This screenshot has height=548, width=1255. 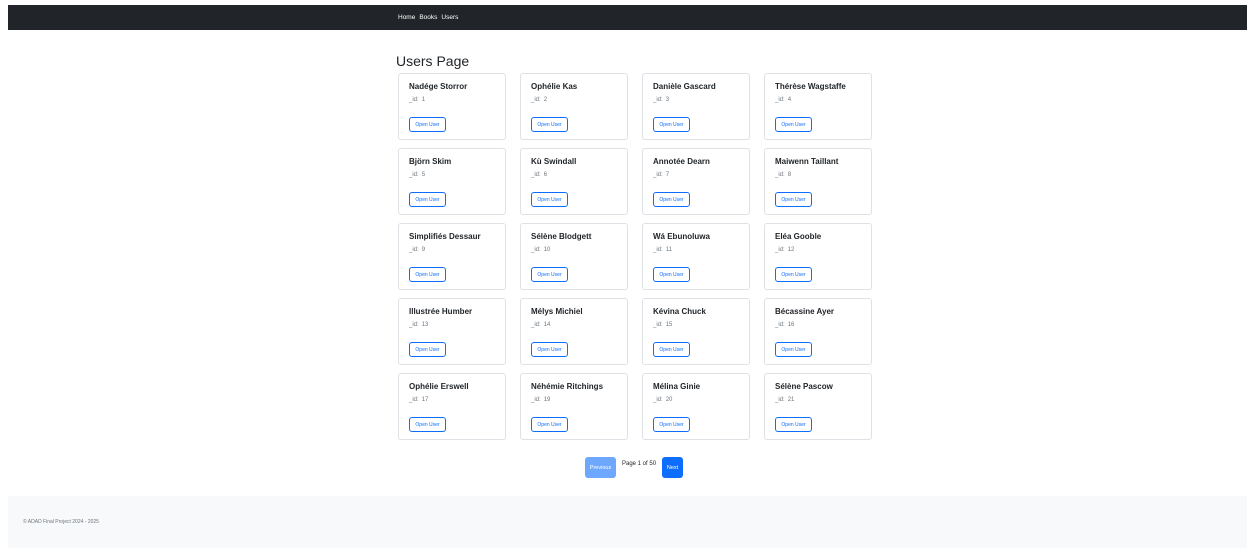 What do you see at coordinates (627, 522) in the screenshot?
I see `footer: © ADAD Final Project 2024 - 2025` at bounding box center [627, 522].